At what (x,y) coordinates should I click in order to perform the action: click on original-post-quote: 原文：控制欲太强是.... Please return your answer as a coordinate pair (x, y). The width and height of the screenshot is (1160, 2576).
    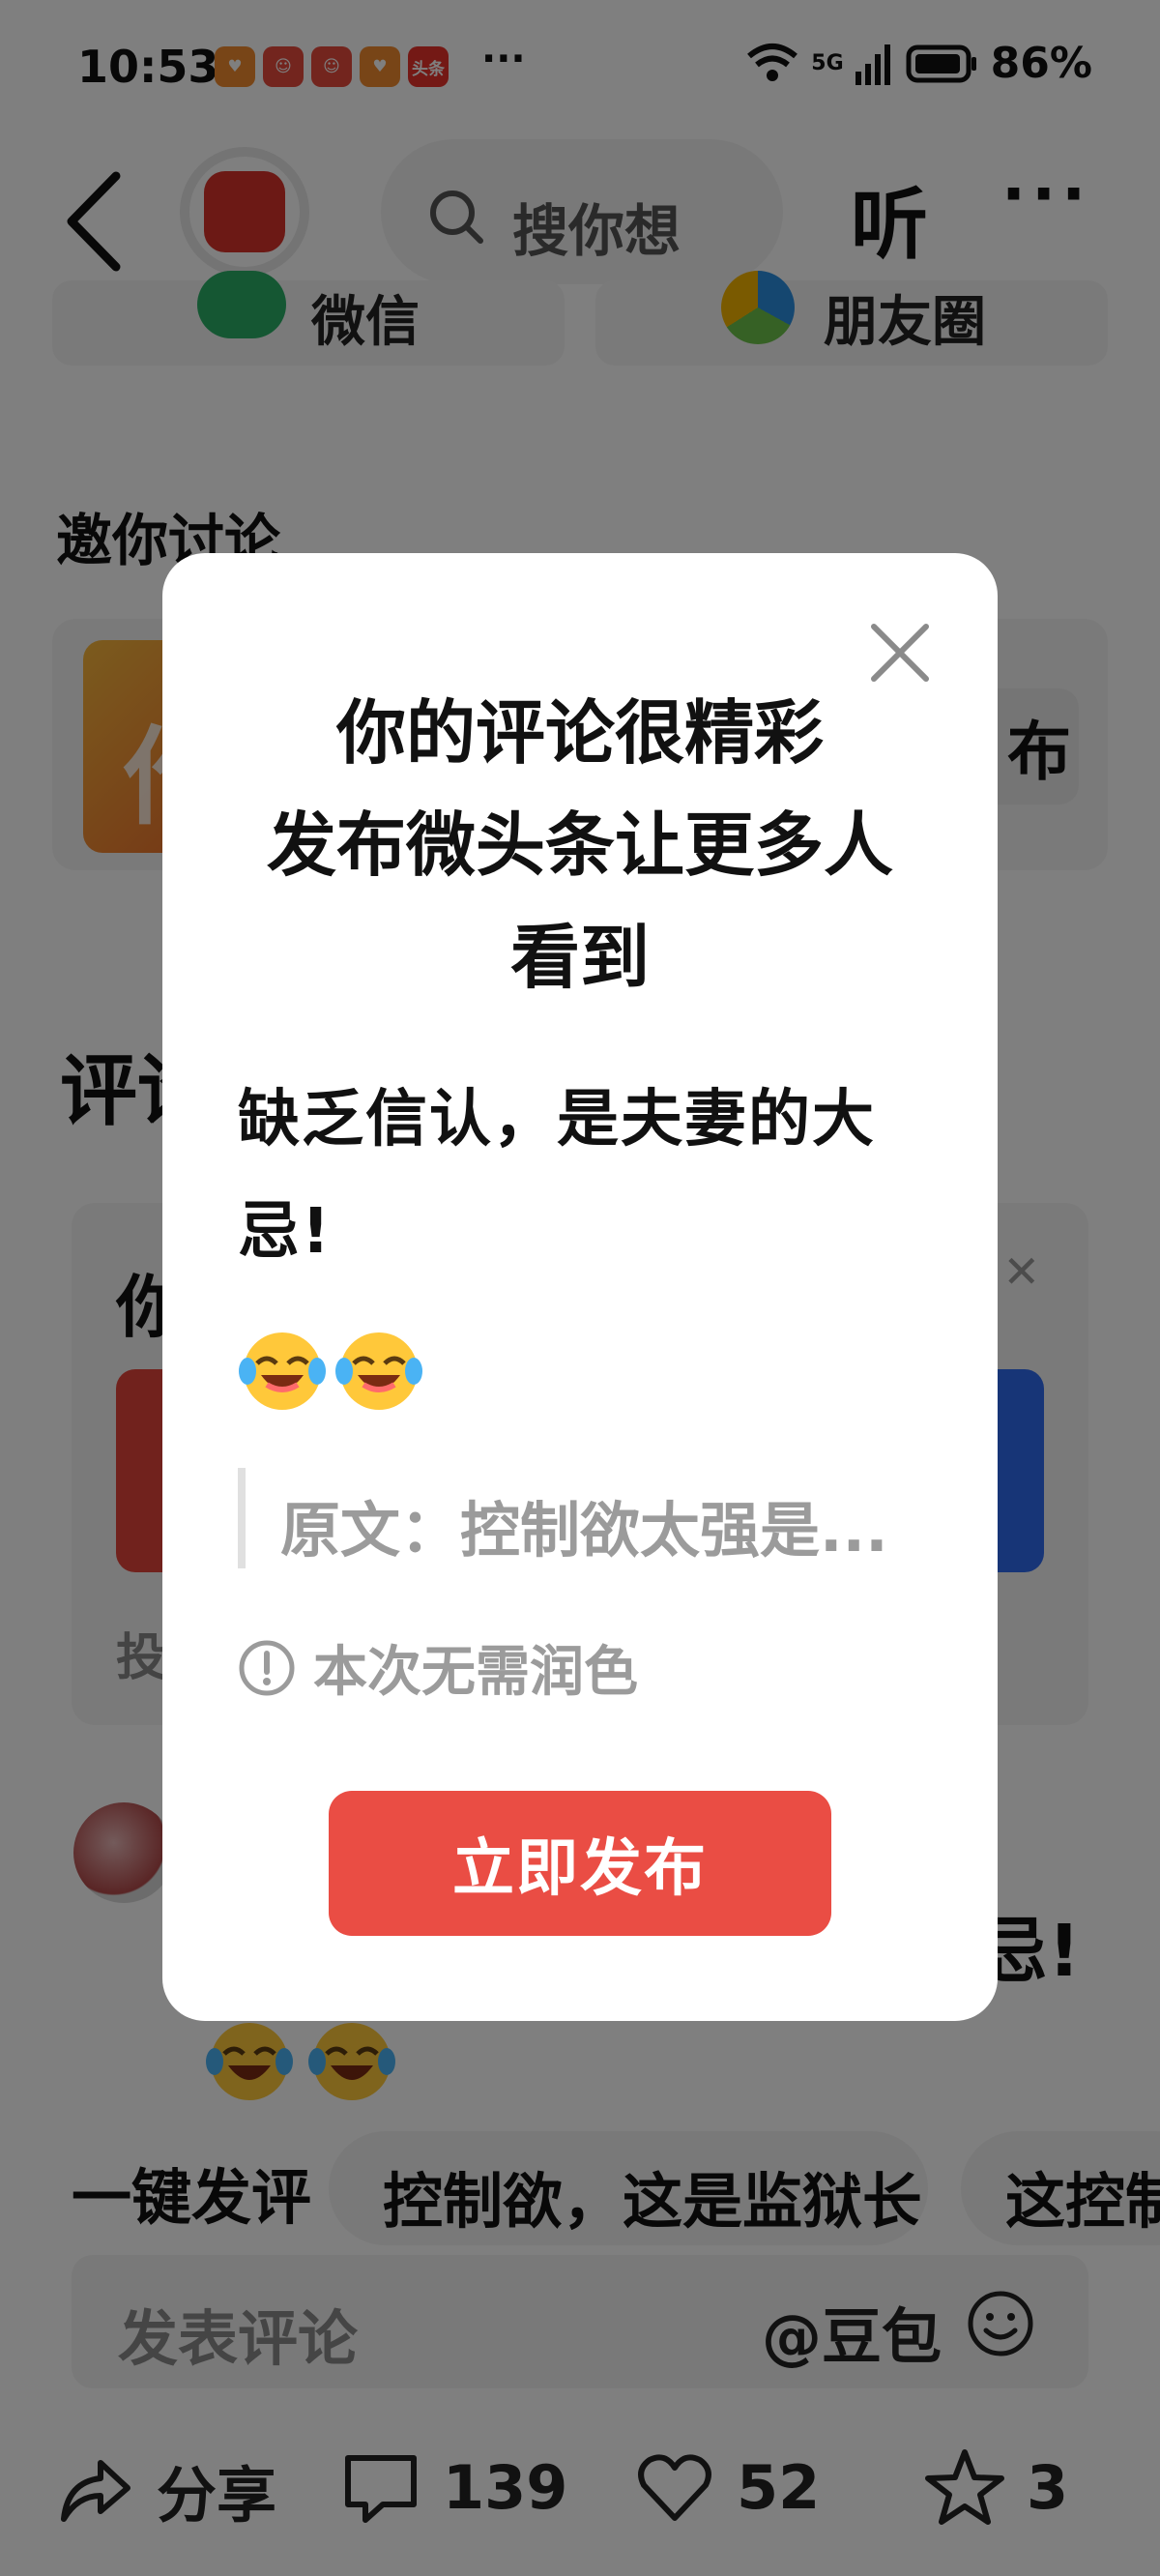
    Looking at the image, I should click on (586, 1518).